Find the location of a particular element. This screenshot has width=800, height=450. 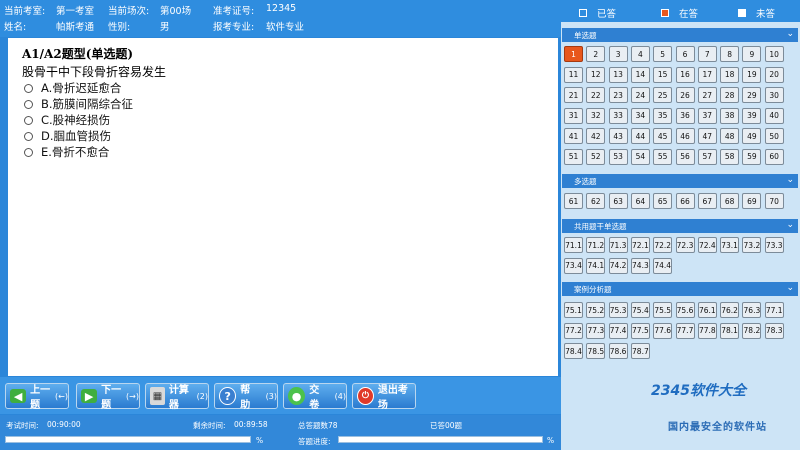

question-number-button: 77.6 is located at coordinates (663, 330).